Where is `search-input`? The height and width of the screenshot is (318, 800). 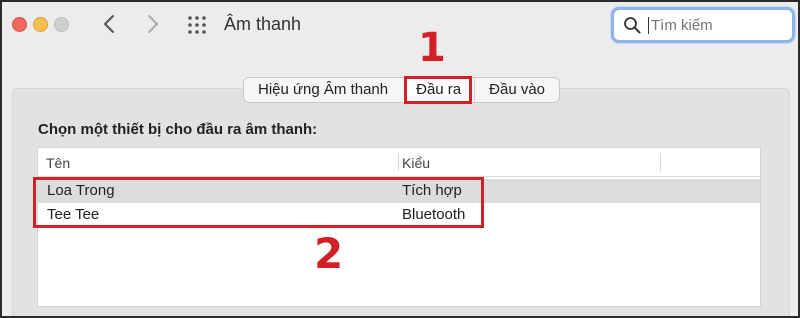
search-input is located at coordinates (716, 25).